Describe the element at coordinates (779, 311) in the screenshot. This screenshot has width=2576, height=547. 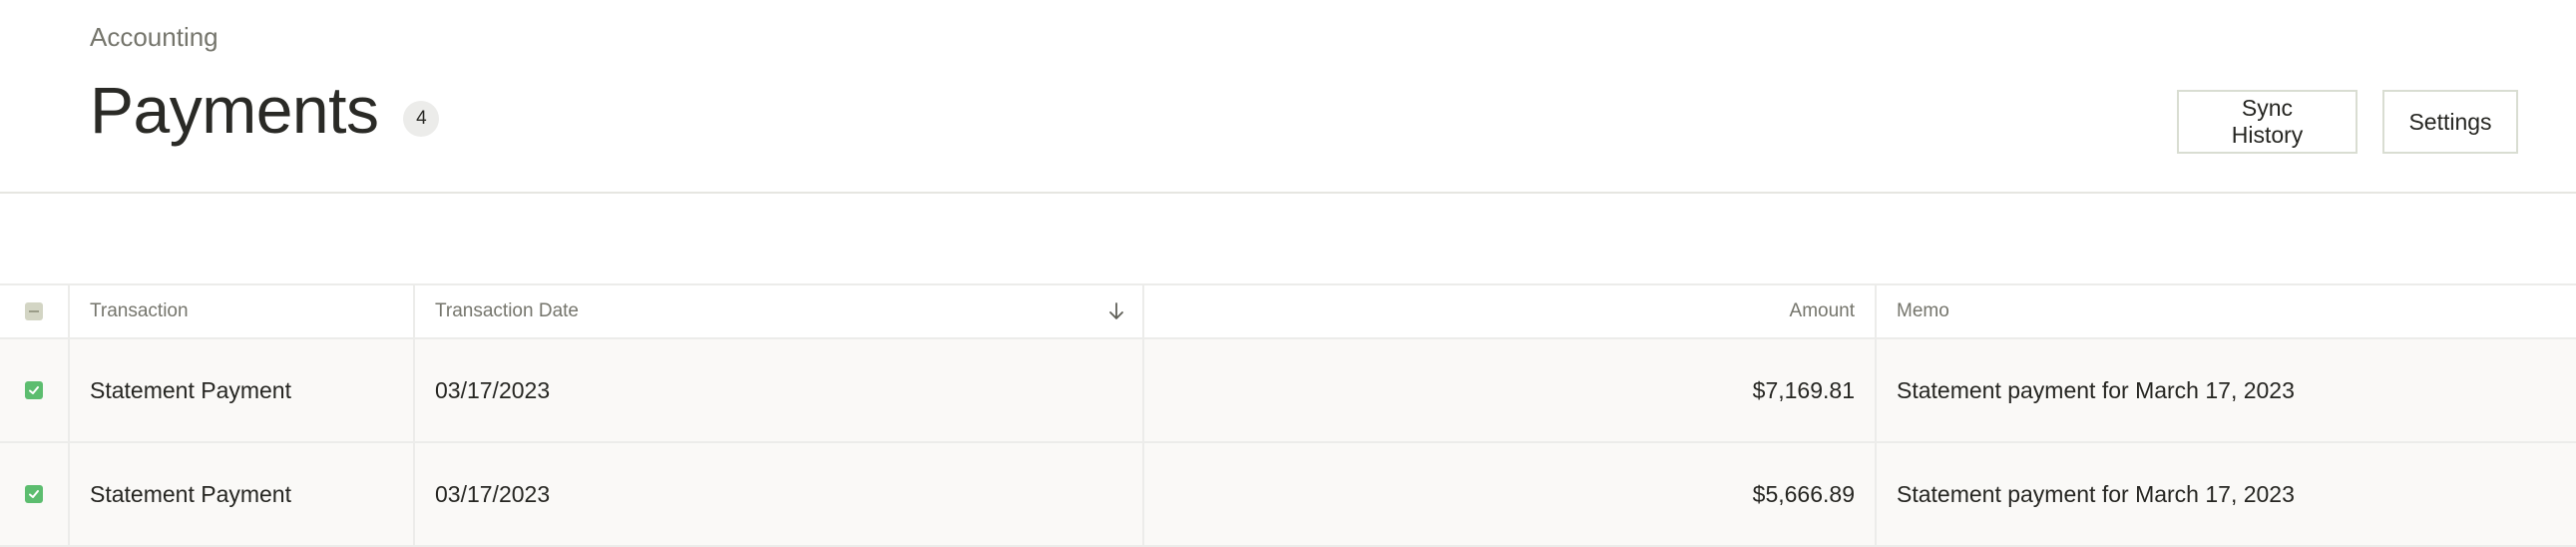
I see `column-header-transaction-date: Transaction Date` at that location.